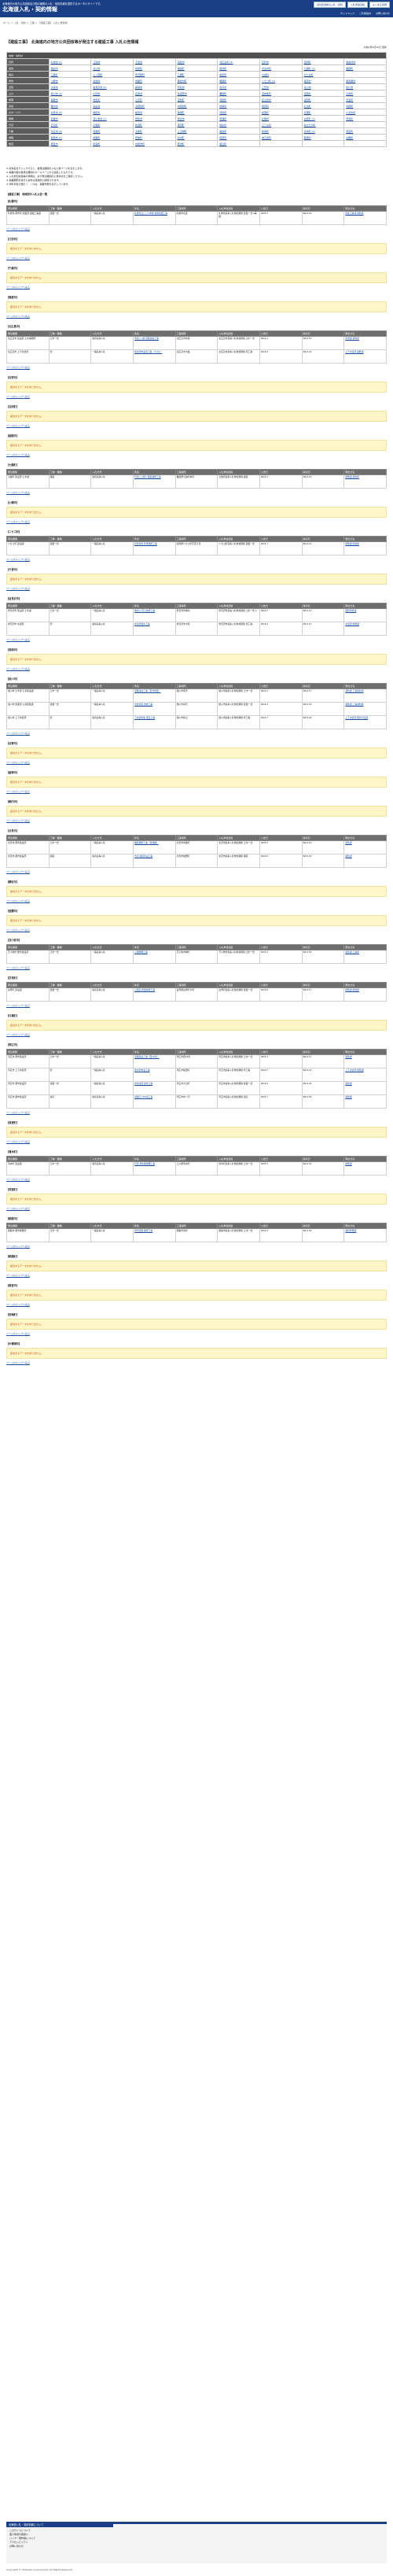  What do you see at coordinates (138, 62) in the screenshot?
I see `municipality-link: 千歳市` at bounding box center [138, 62].